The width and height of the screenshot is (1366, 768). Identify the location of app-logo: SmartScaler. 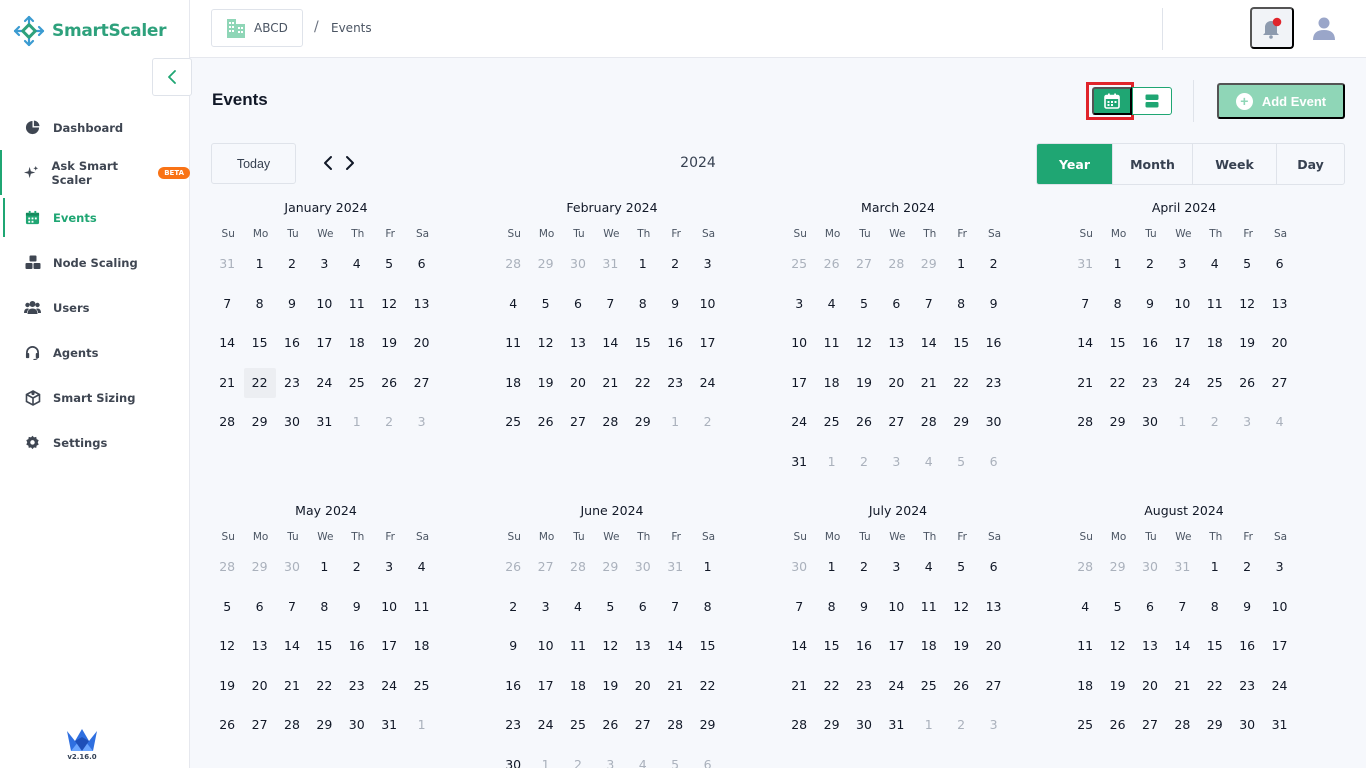
(89, 31).